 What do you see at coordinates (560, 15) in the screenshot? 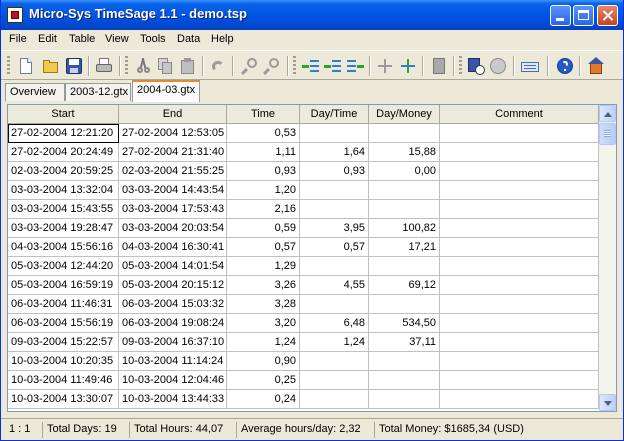
I see `minimize-button` at bounding box center [560, 15].